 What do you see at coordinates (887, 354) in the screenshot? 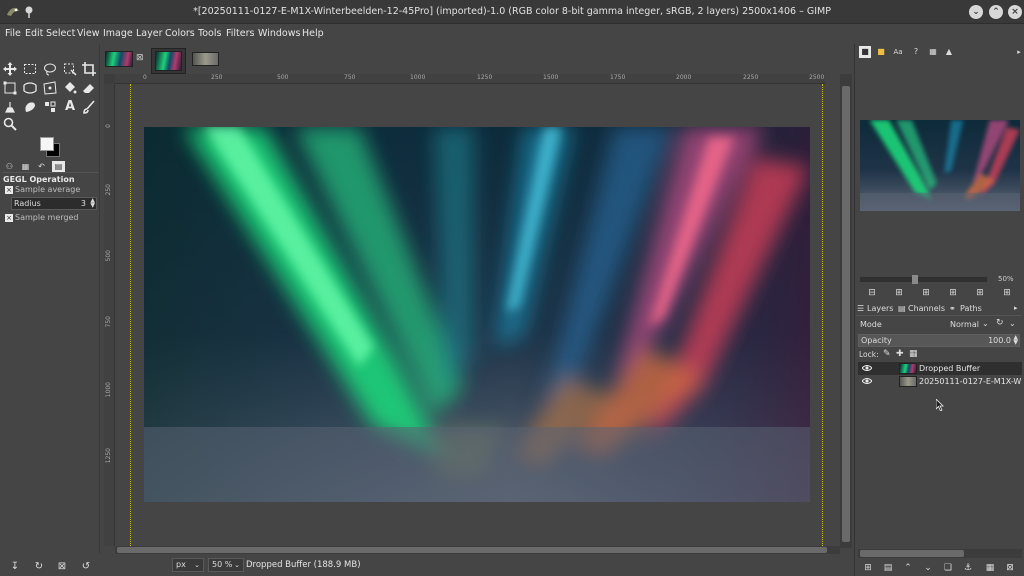
I see `lock-pixels-icon: ✎` at bounding box center [887, 354].